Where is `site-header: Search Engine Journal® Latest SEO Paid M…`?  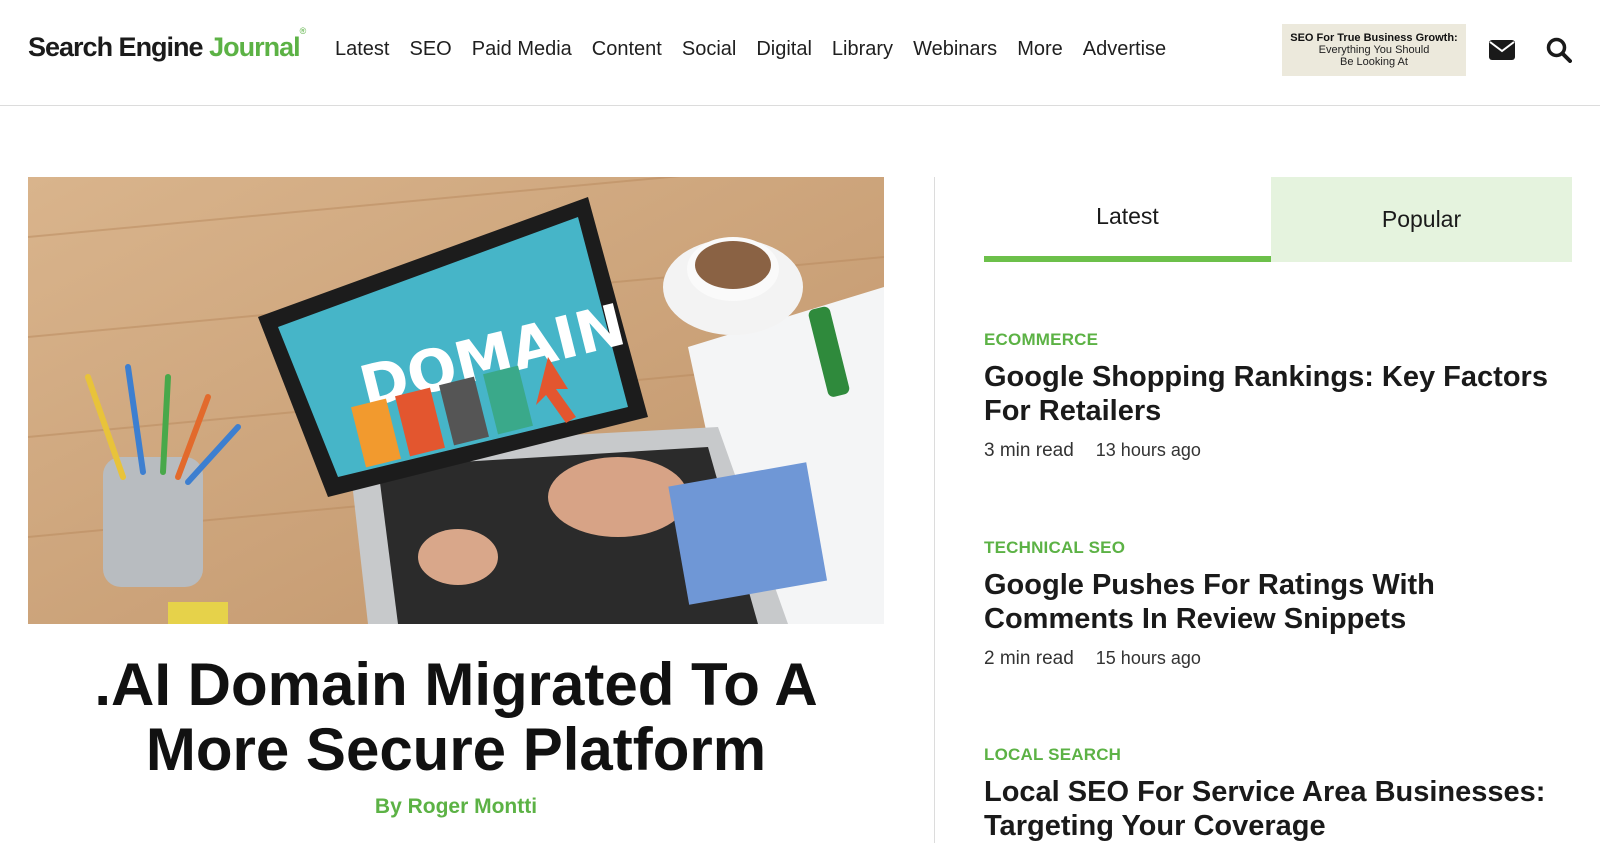
site-header: Search Engine Journal® Latest SEO Paid M… is located at coordinates (800, 53).